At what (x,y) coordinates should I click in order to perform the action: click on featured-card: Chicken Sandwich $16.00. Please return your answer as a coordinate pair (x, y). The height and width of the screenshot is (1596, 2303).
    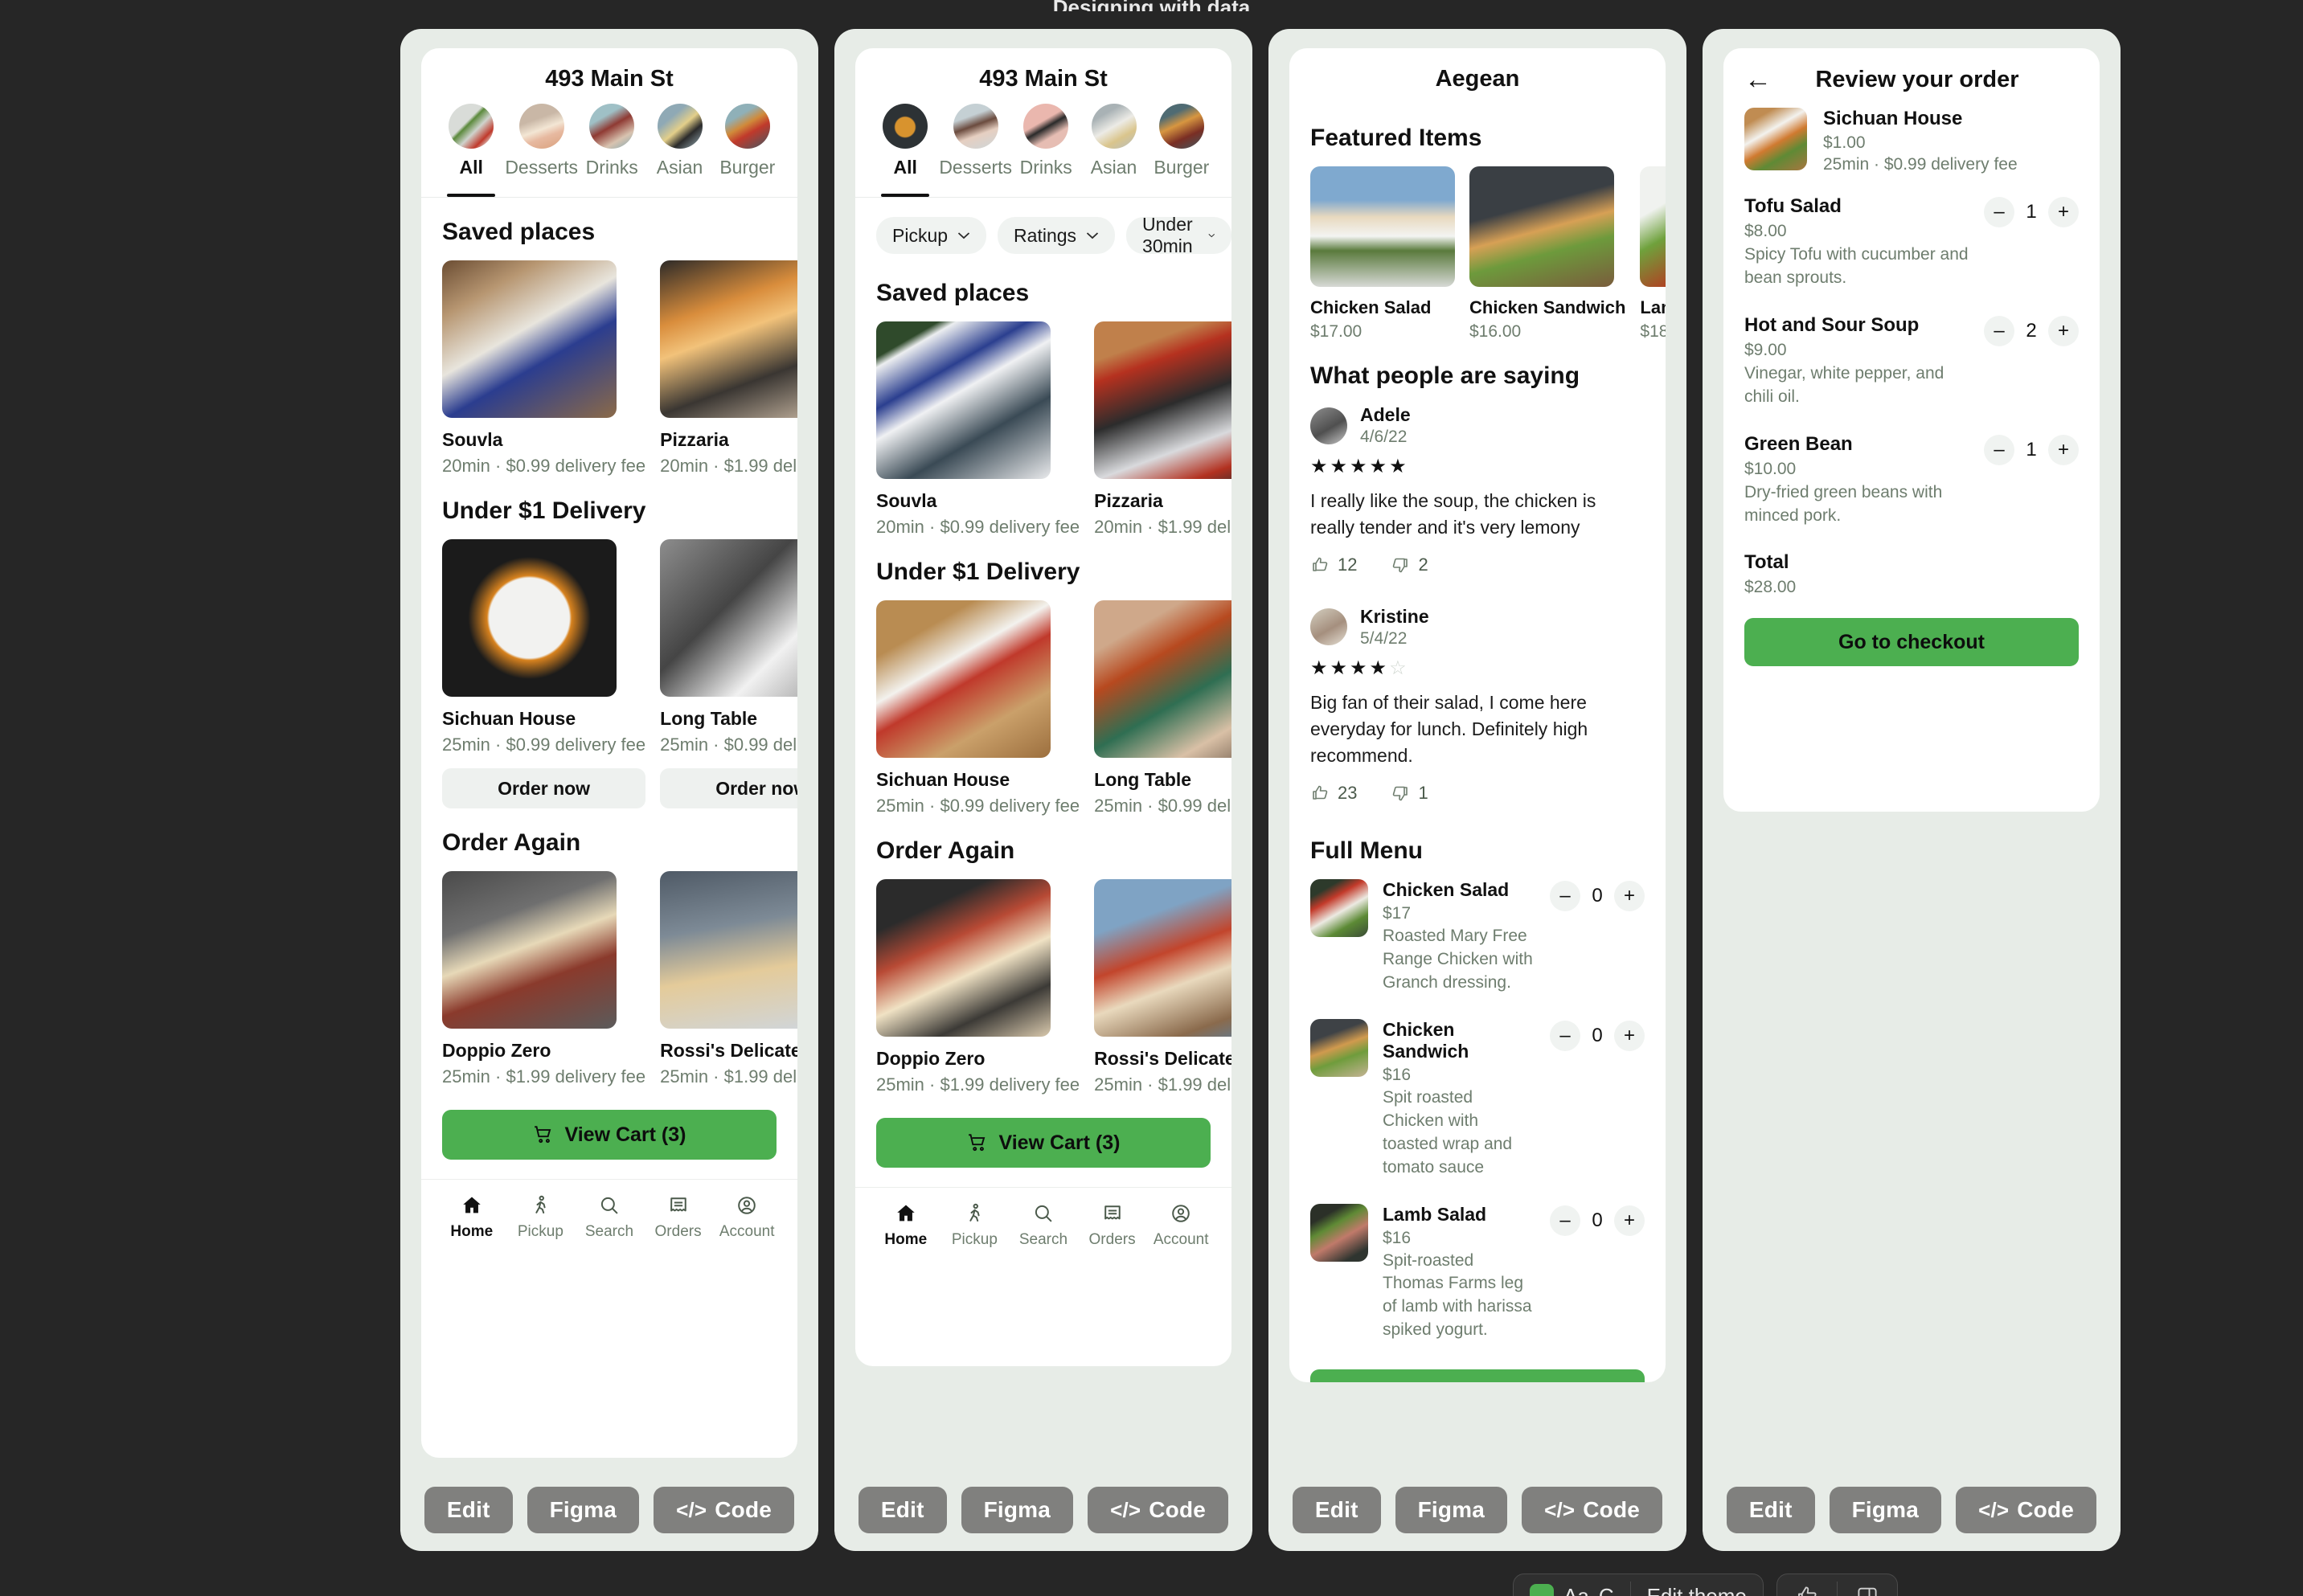
    Looking at the image, I should click on (1547, 254).